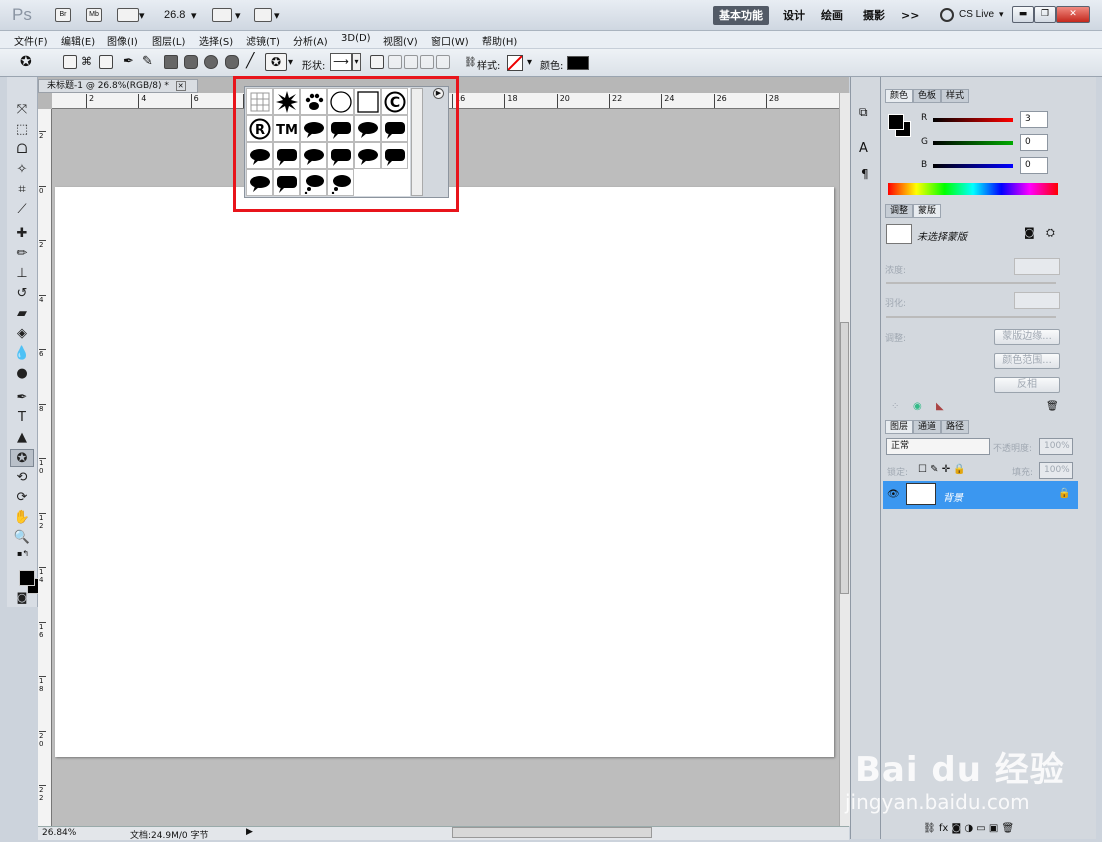 The width and height of the screenshot is (1102, 842). I want to click on bridge-button: Br, so click(63, 15).